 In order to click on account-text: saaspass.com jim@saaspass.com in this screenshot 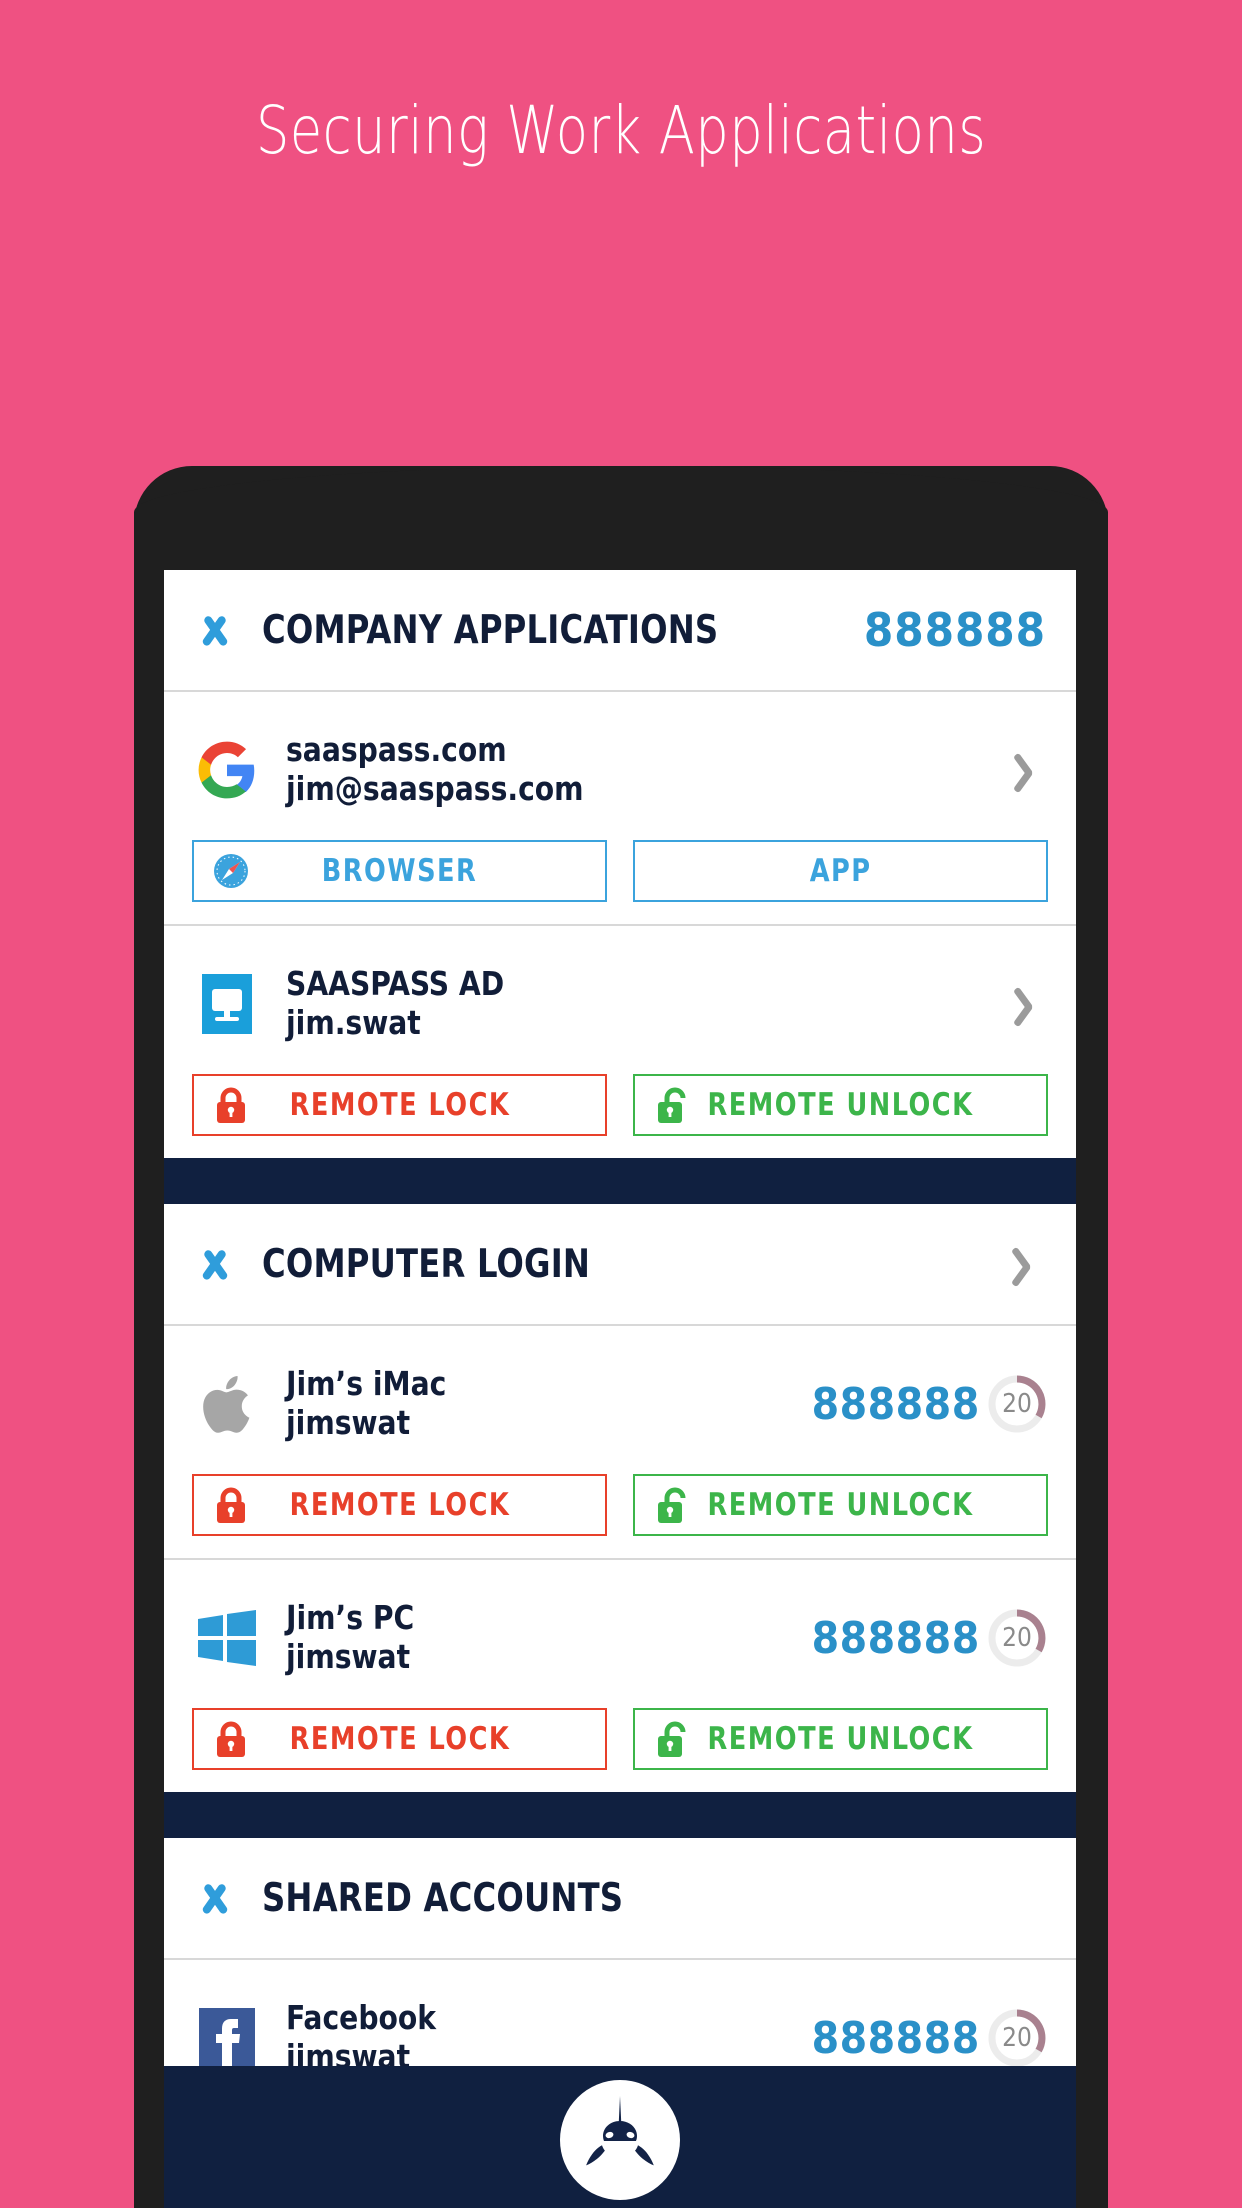, I will do `click(442, 769)`.